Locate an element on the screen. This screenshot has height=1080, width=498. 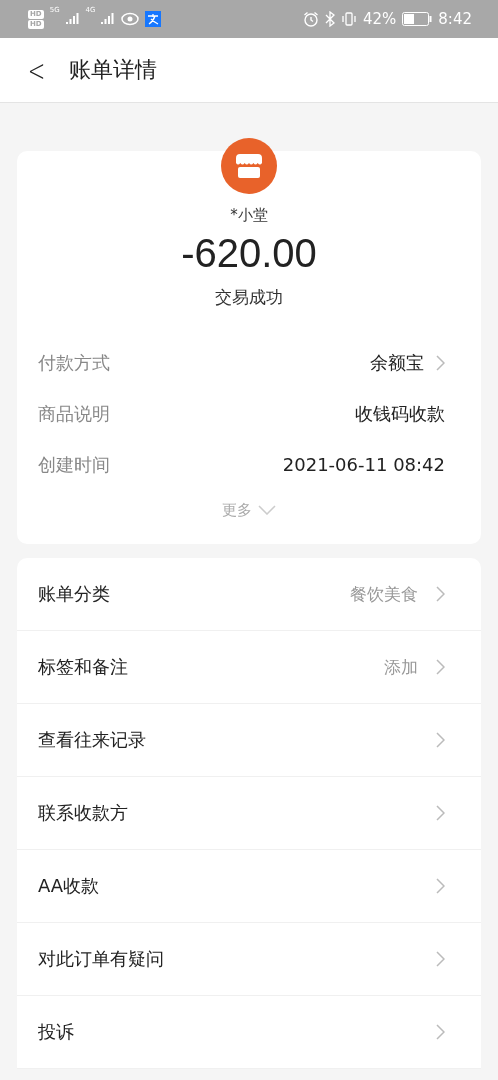
action-row: AA收款 is located at coordinates (249, 886).